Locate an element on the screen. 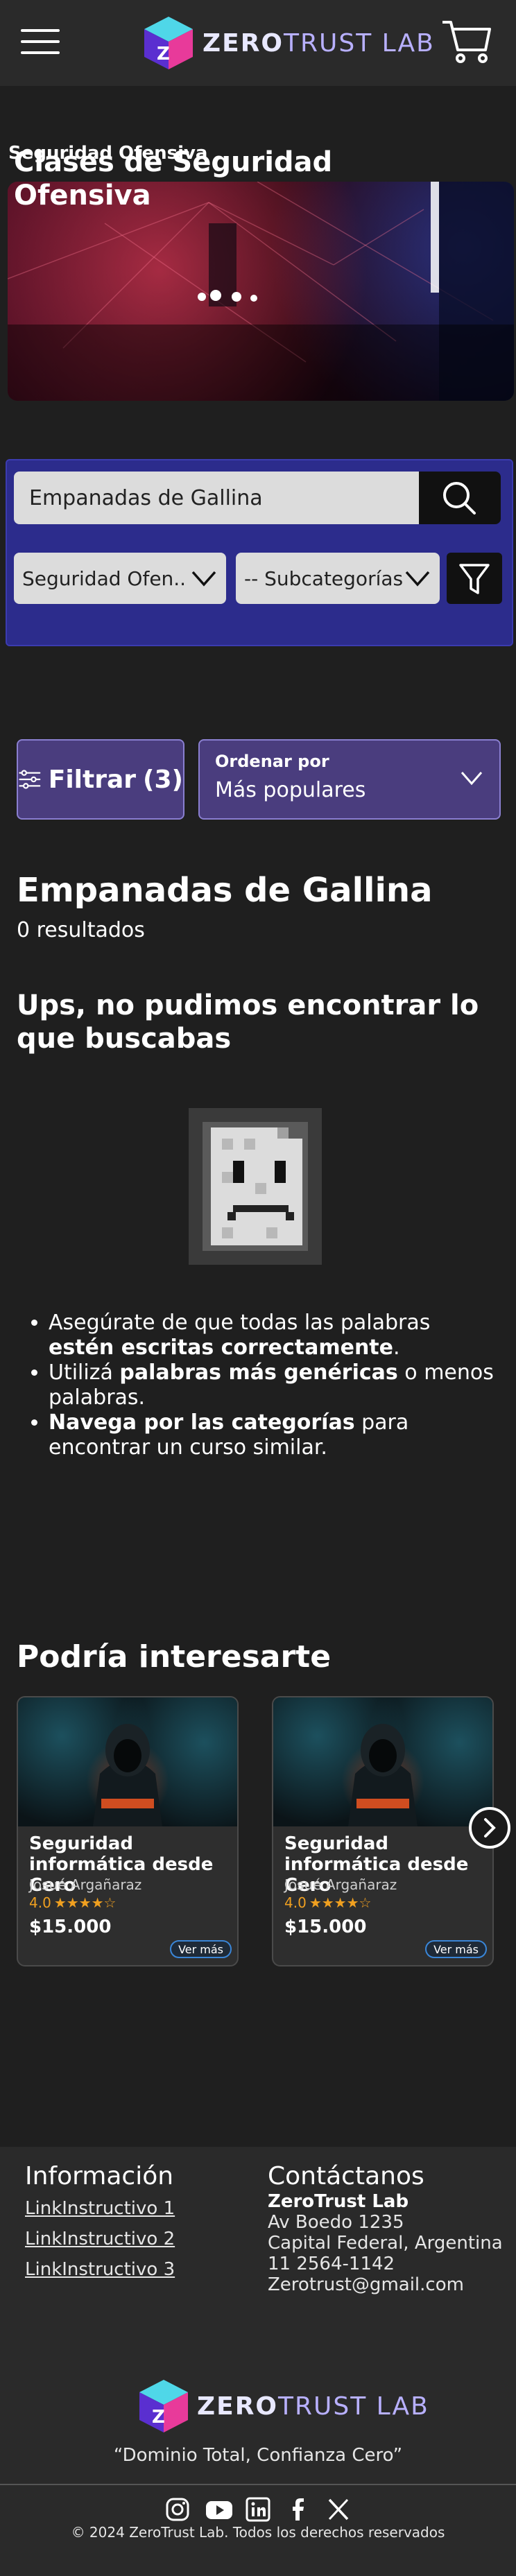  contact-city: Capital Federal, Argentina is located at coordinates (385, 2243).